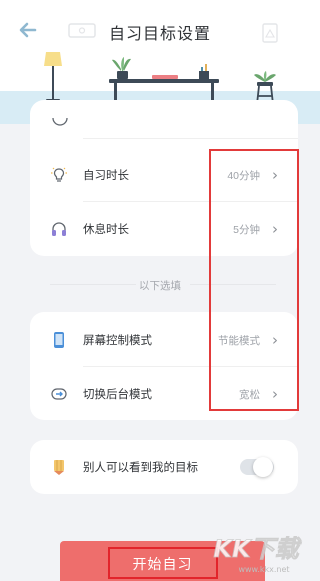 The height and width of the screenshot is (581, 320). Describe the element at coordinates (140, 468) in the screenshot. I see `visibility-label: 别人可以看到我的目标` at that location.